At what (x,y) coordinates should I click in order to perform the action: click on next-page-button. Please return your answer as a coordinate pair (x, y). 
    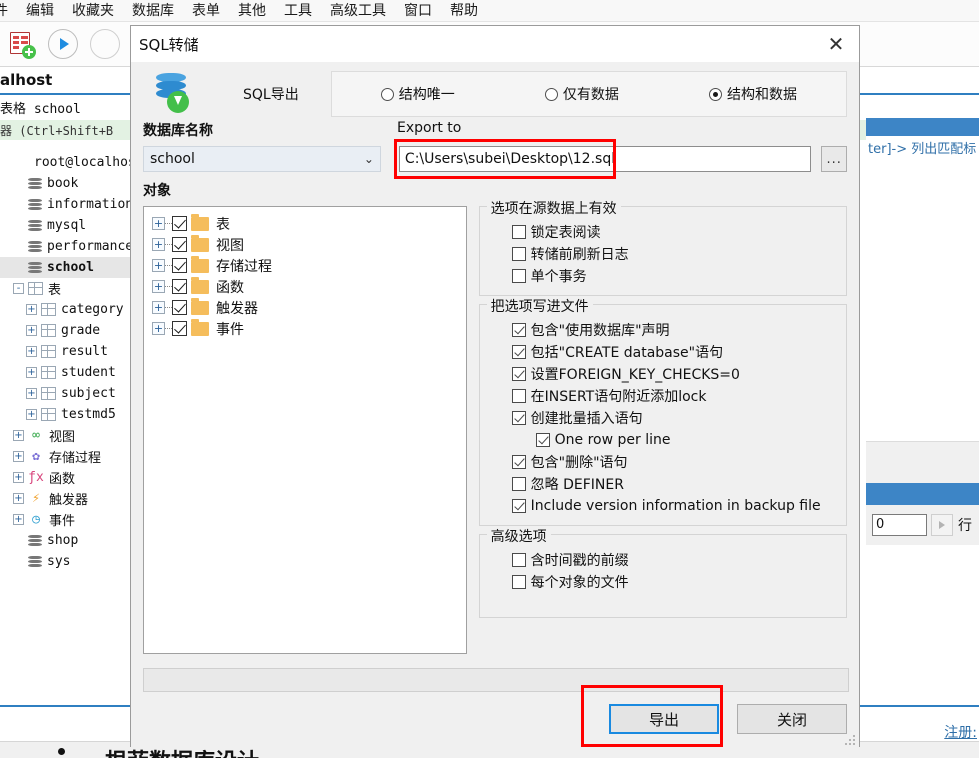
    Looking at the image, I should click on (942, 525).